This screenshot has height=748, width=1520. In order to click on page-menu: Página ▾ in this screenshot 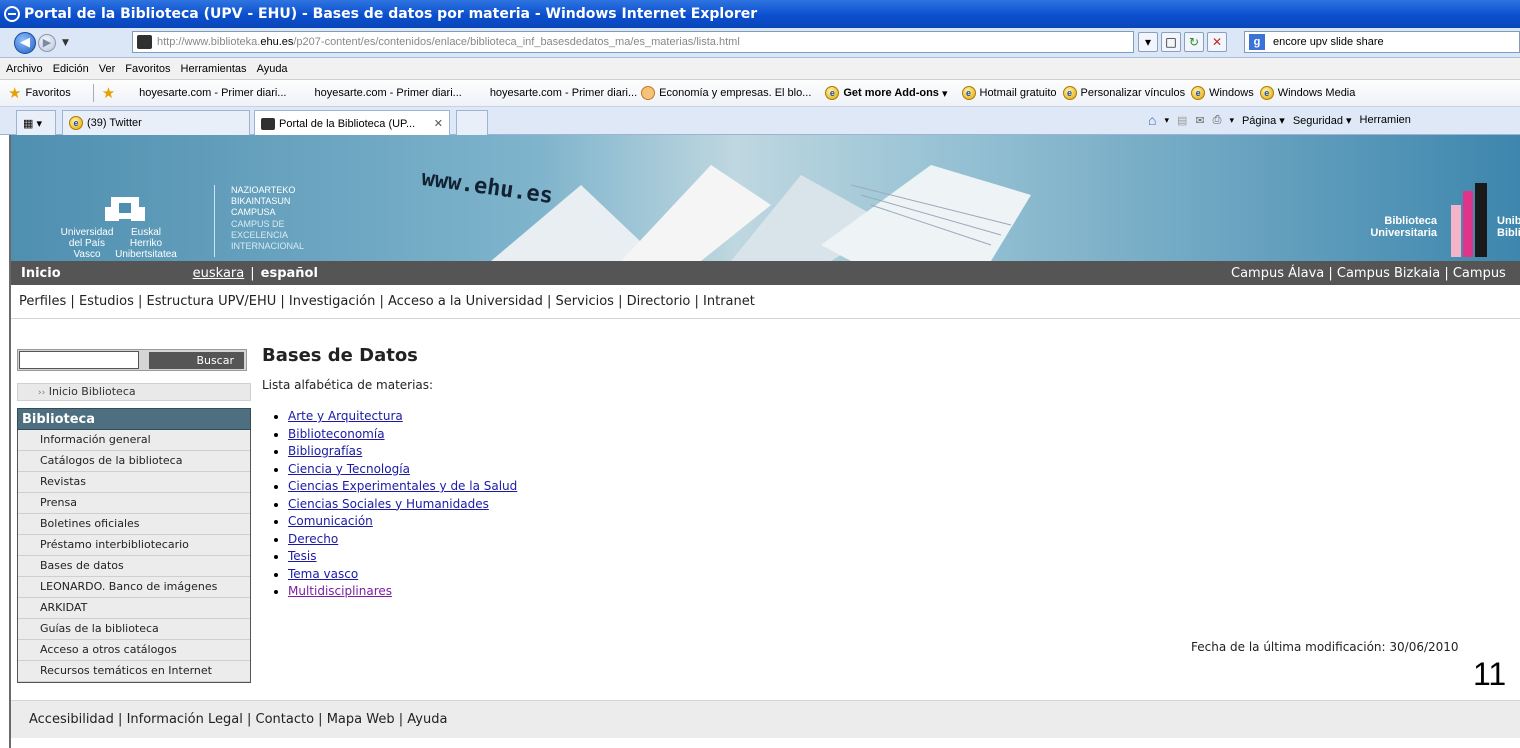, I will do `click(1263, 120)`.